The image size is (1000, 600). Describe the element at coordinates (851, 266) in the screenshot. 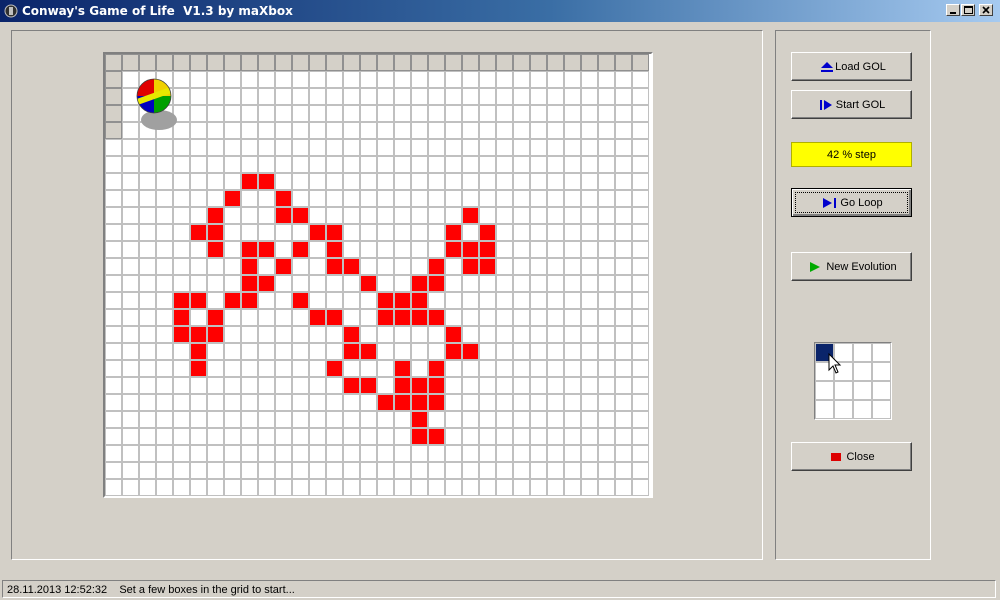

I see `new-evolution-button: New Evolution` at that location.